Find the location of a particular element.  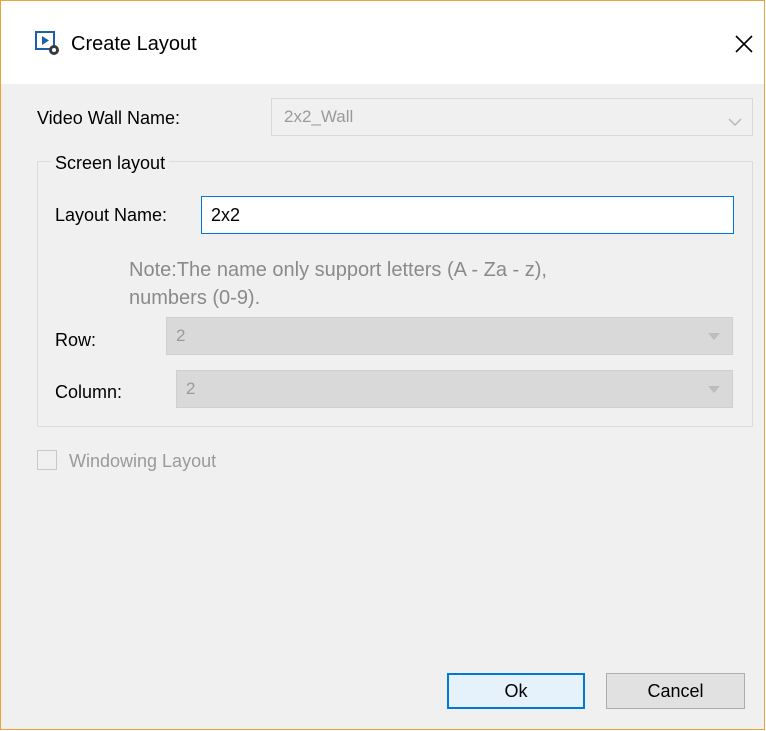

cancel-button: Cancel is located at coordinates (675, 691).